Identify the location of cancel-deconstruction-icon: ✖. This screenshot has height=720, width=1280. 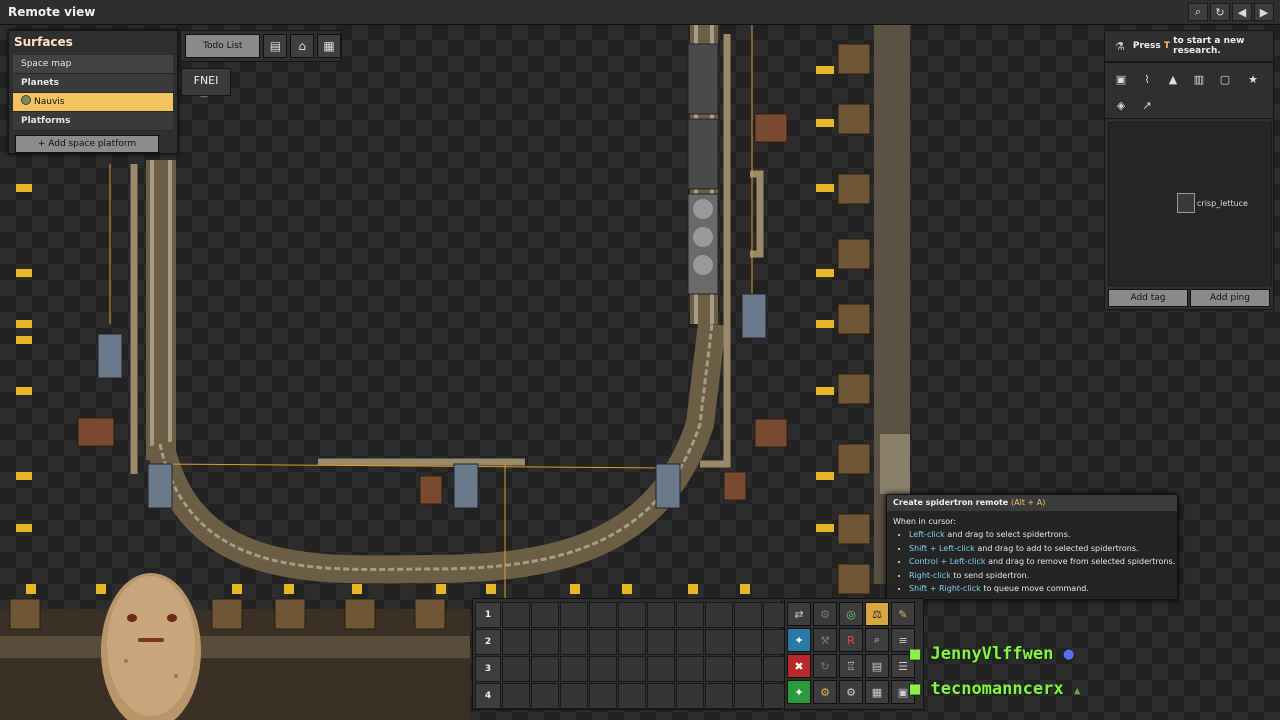
(799, 666).